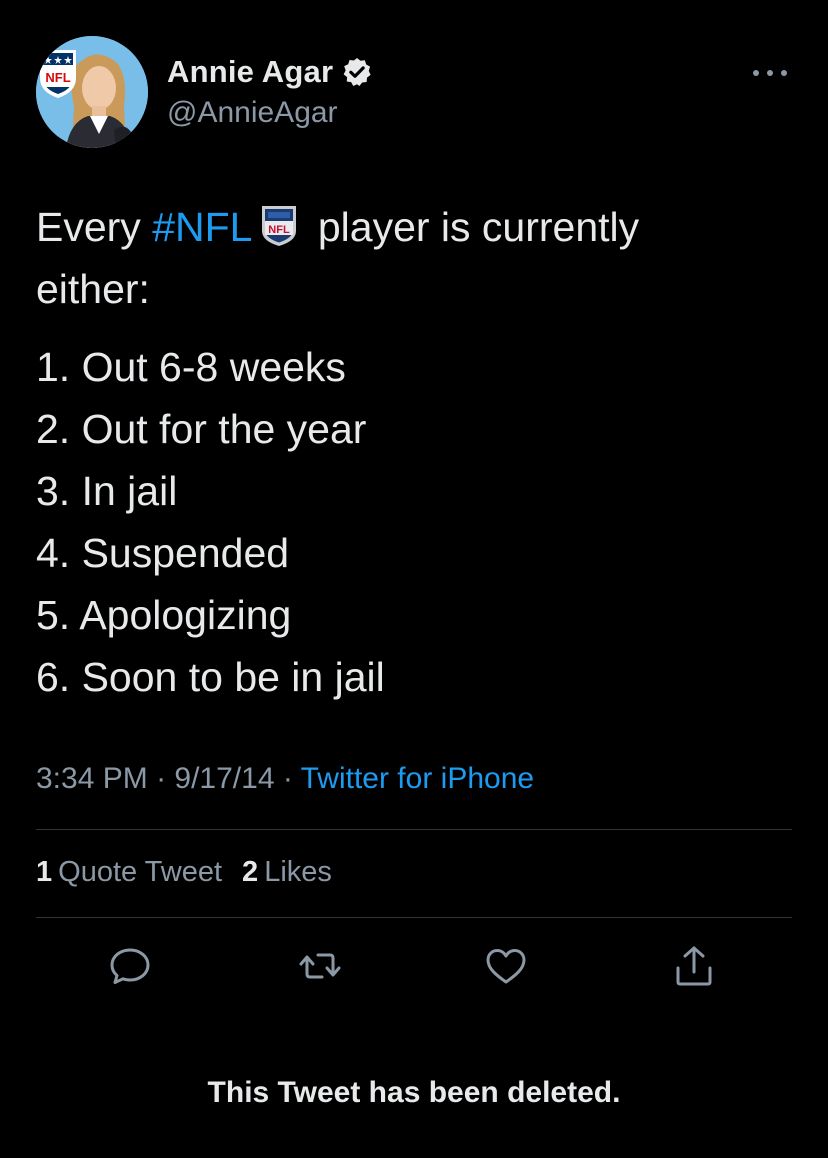 This screenshot has height=1158, width=828. Describe the element at coordinates (250, 872) in the screenshot. I see `like-count: 2` at that location.